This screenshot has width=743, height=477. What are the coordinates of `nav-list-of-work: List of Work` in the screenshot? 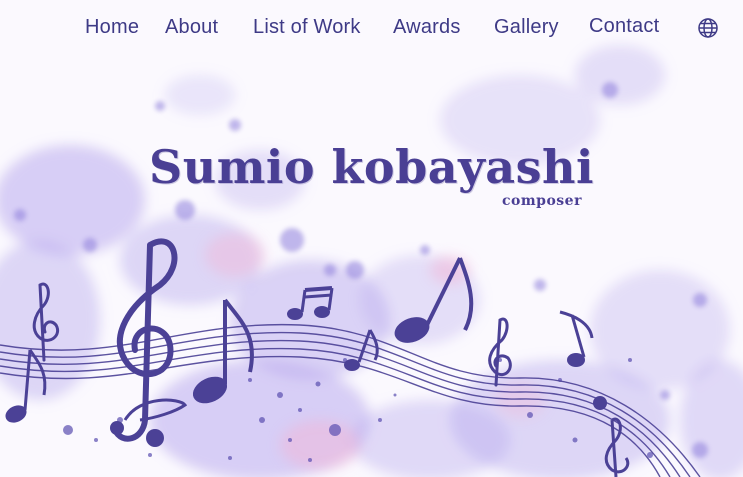 It's located at (307, 27).